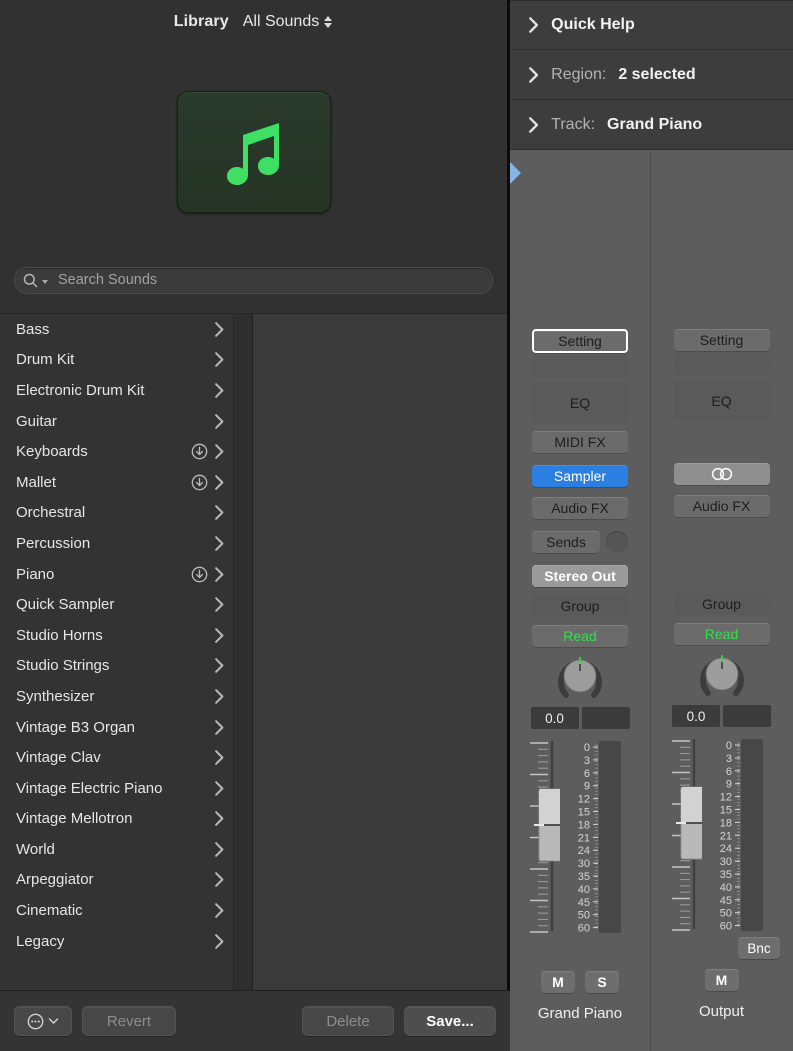 Image resolution: width=793 pixels, height=1051 pixels. Describe the element at coordinates (580, 982) in the screenshot. I see `mute-solo-row: MS` at that location.